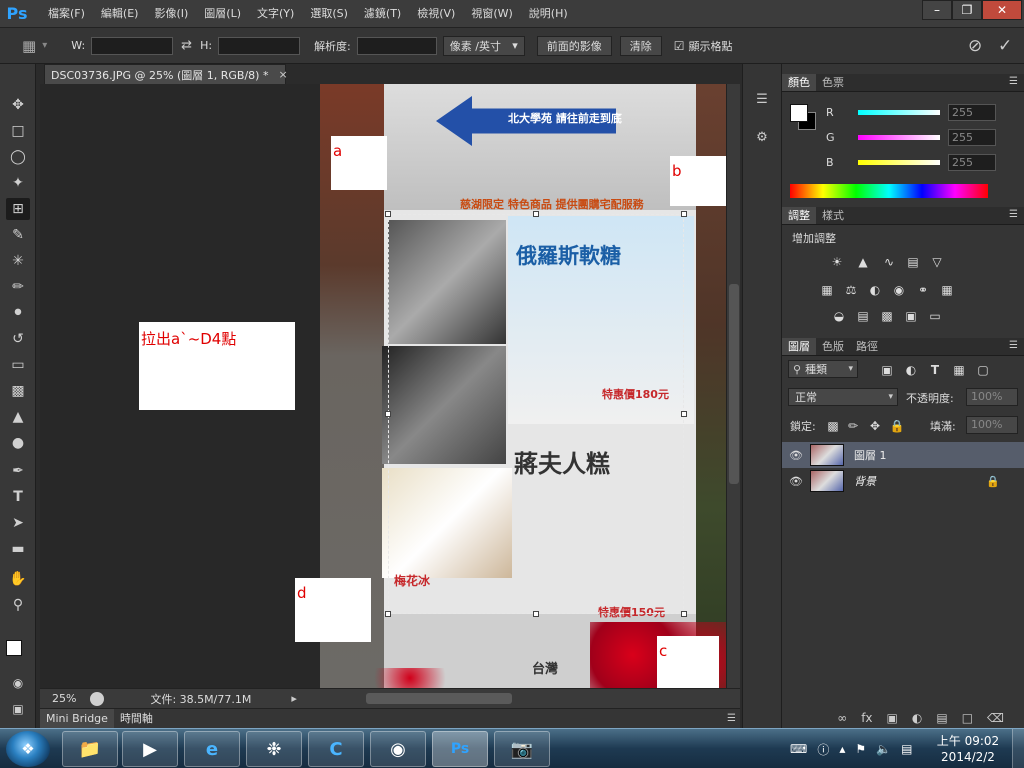 The width and height of the screenshot is (1024, 768). What do you see at coordinates (899, 112) in the screenshot?
I see `red-slider` at bounding box center [899, 112].